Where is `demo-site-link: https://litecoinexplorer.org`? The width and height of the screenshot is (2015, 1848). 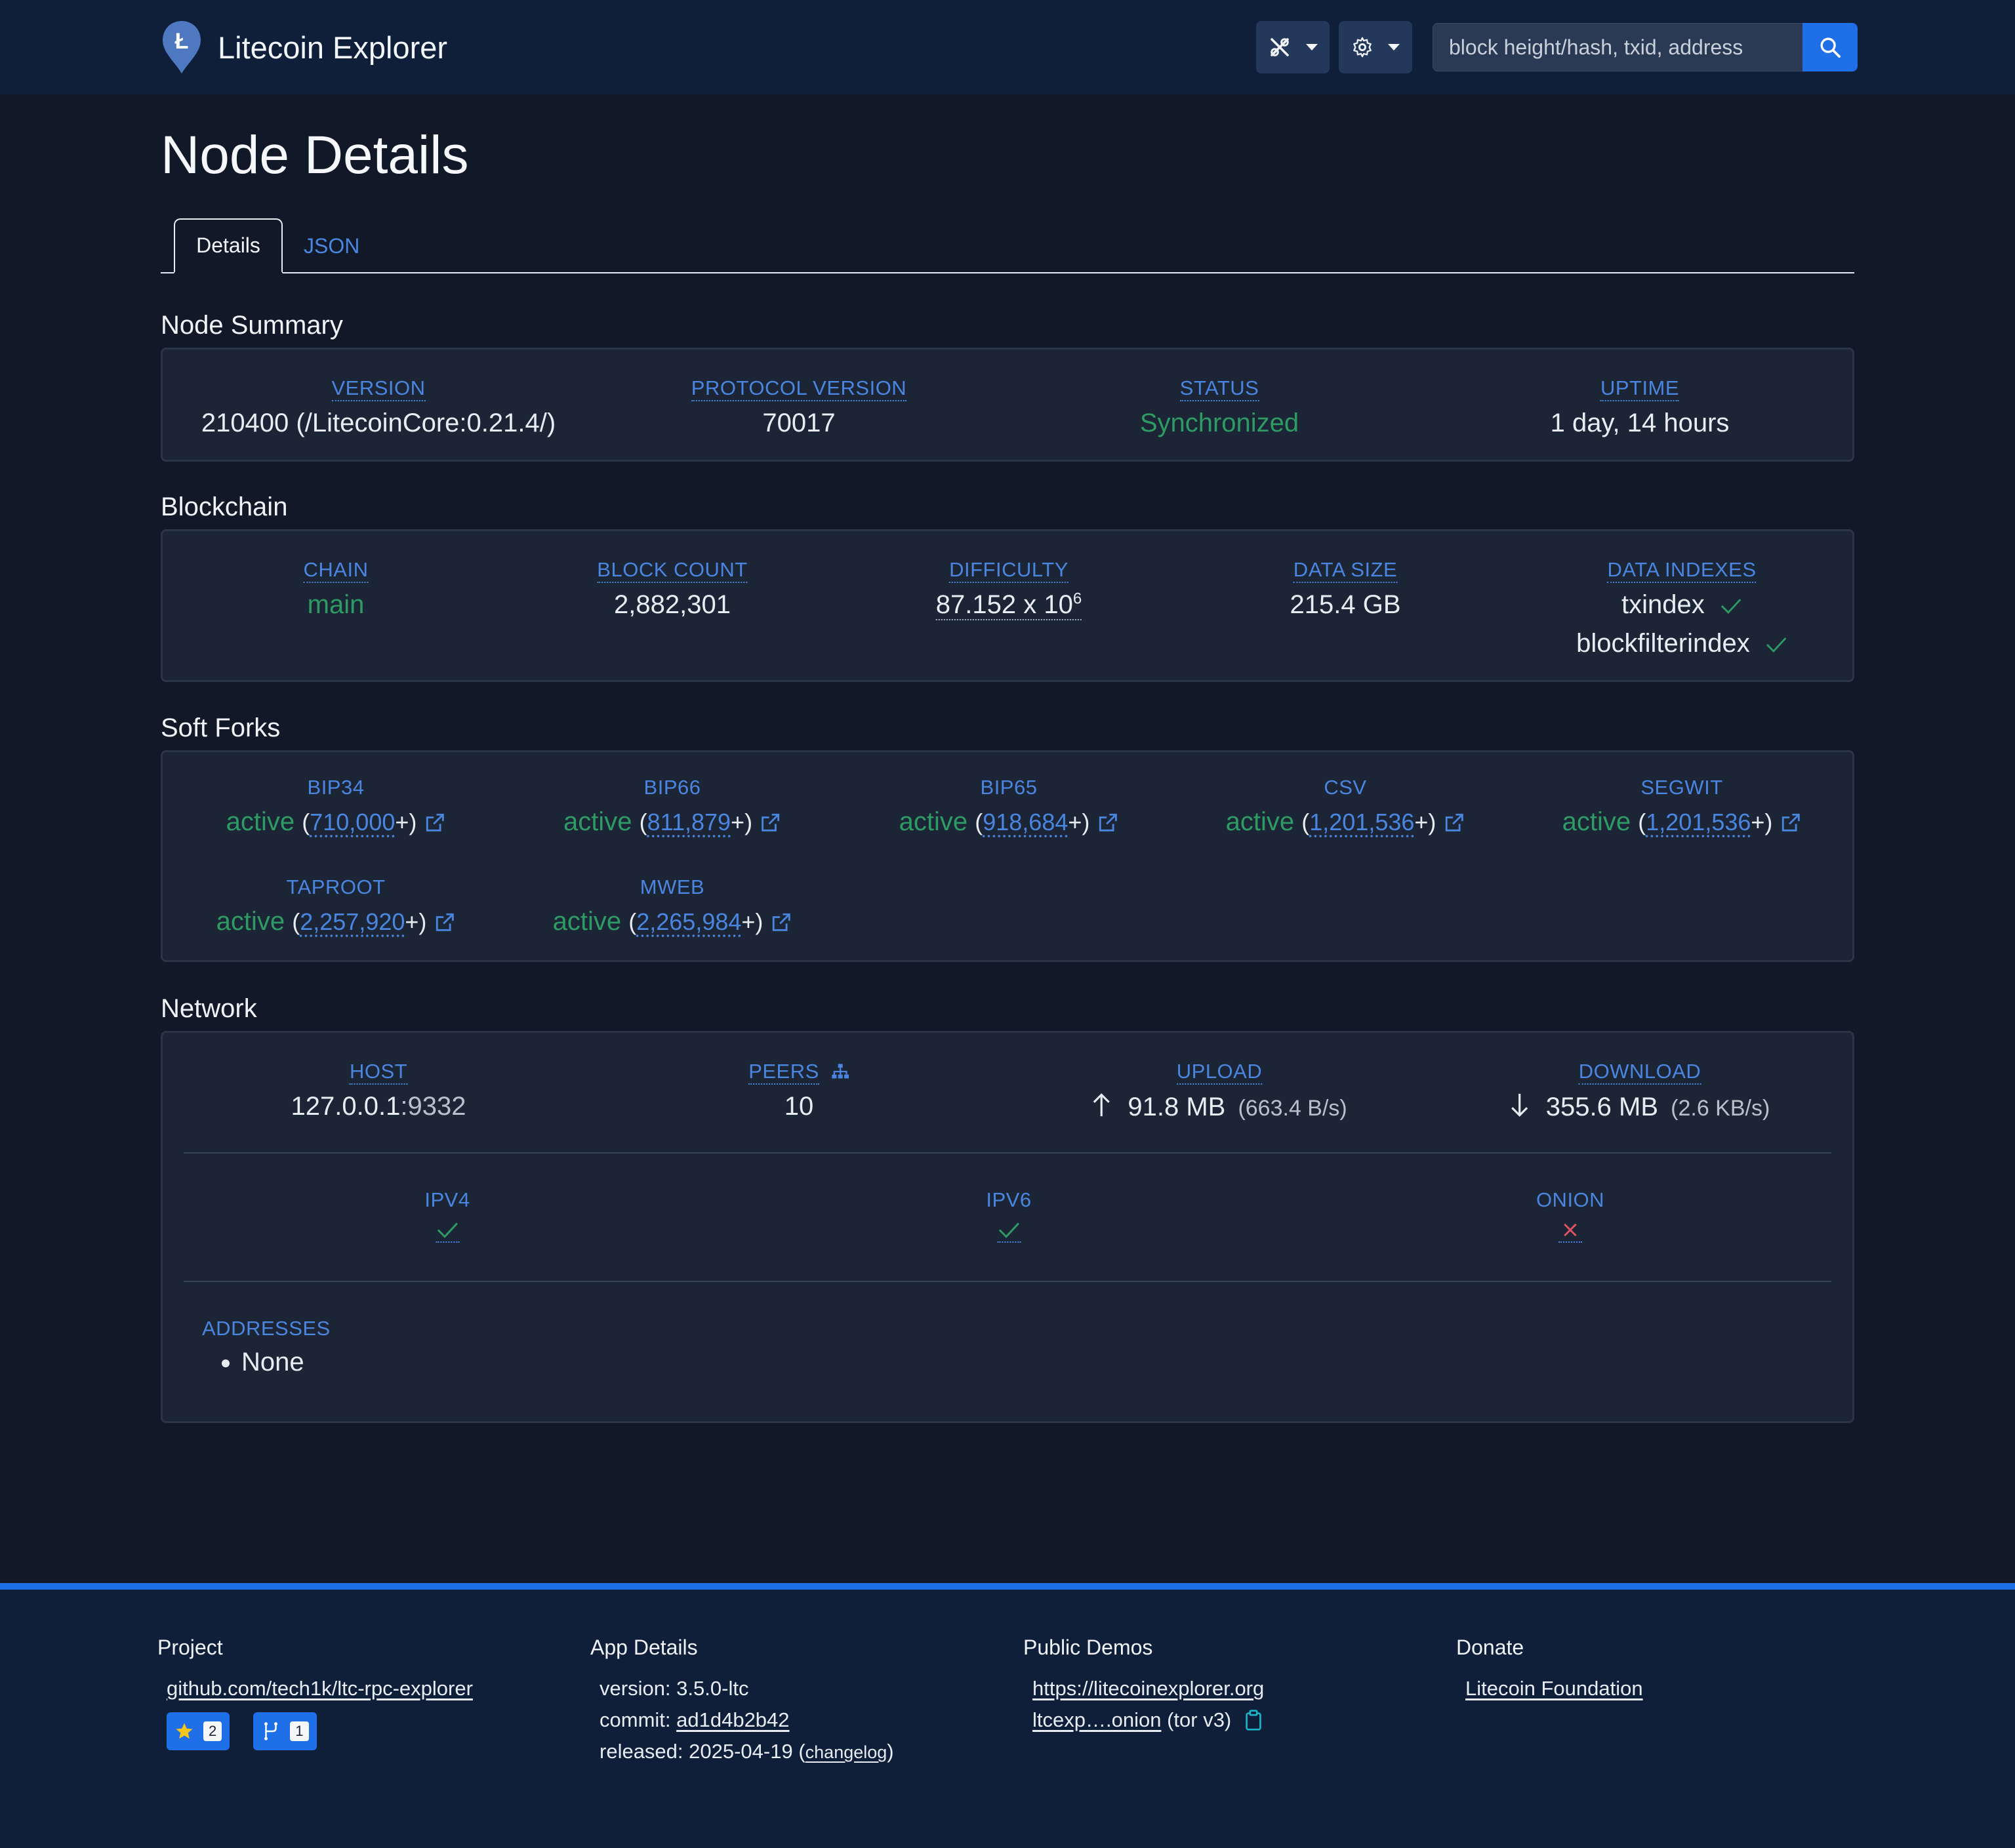
demo-site-link: https://litecoinexplorer.org is located at coordinates (1148, 1688).